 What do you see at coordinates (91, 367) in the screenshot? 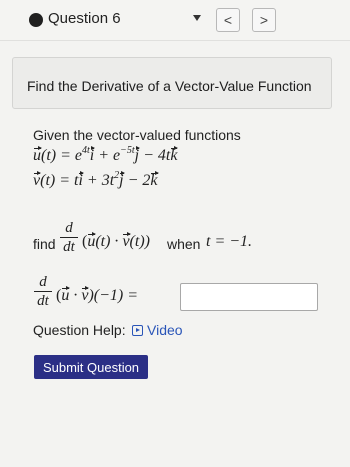
I see `submit-question-button: Submit Question` at bounding box center [91, 367].